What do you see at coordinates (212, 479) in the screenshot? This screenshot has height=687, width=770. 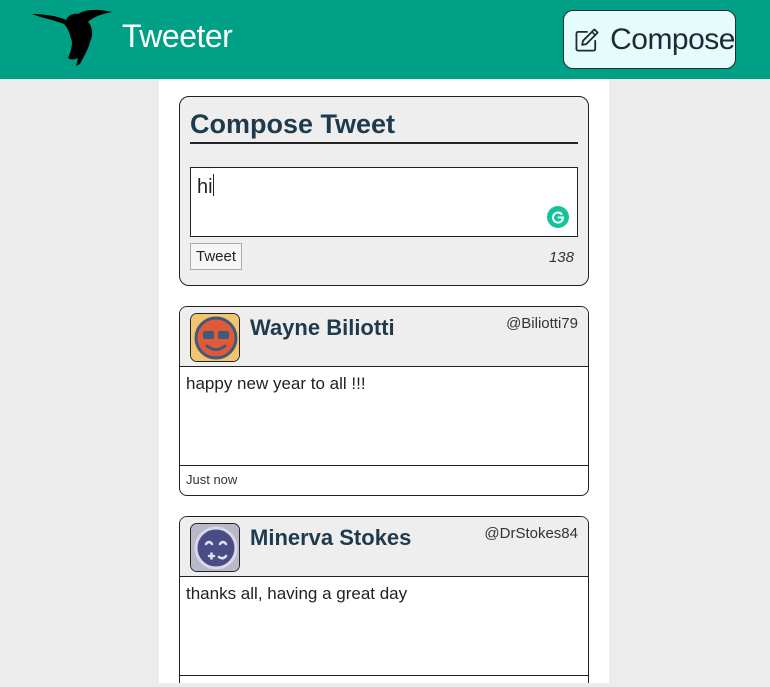 I see `tweet-timestamp: Just now` at bounding box center [212, 479].